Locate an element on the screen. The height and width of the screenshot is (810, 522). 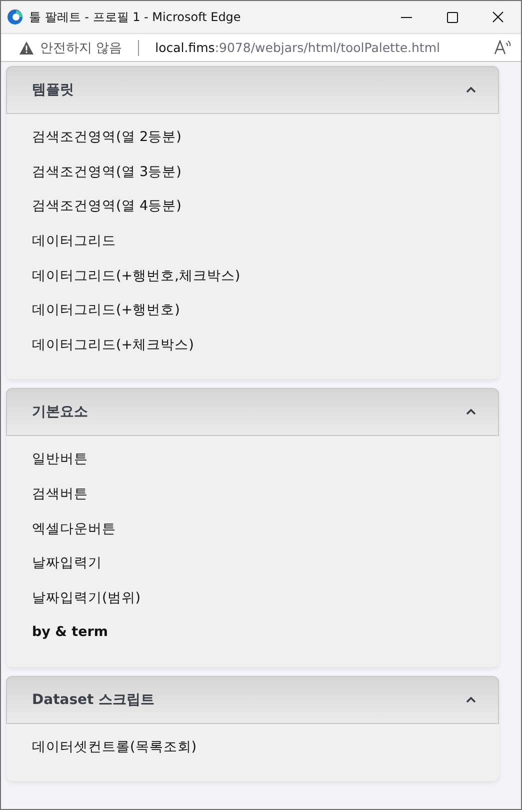
palette-item: 날짜입력기 is located at coordinates (67, 563).